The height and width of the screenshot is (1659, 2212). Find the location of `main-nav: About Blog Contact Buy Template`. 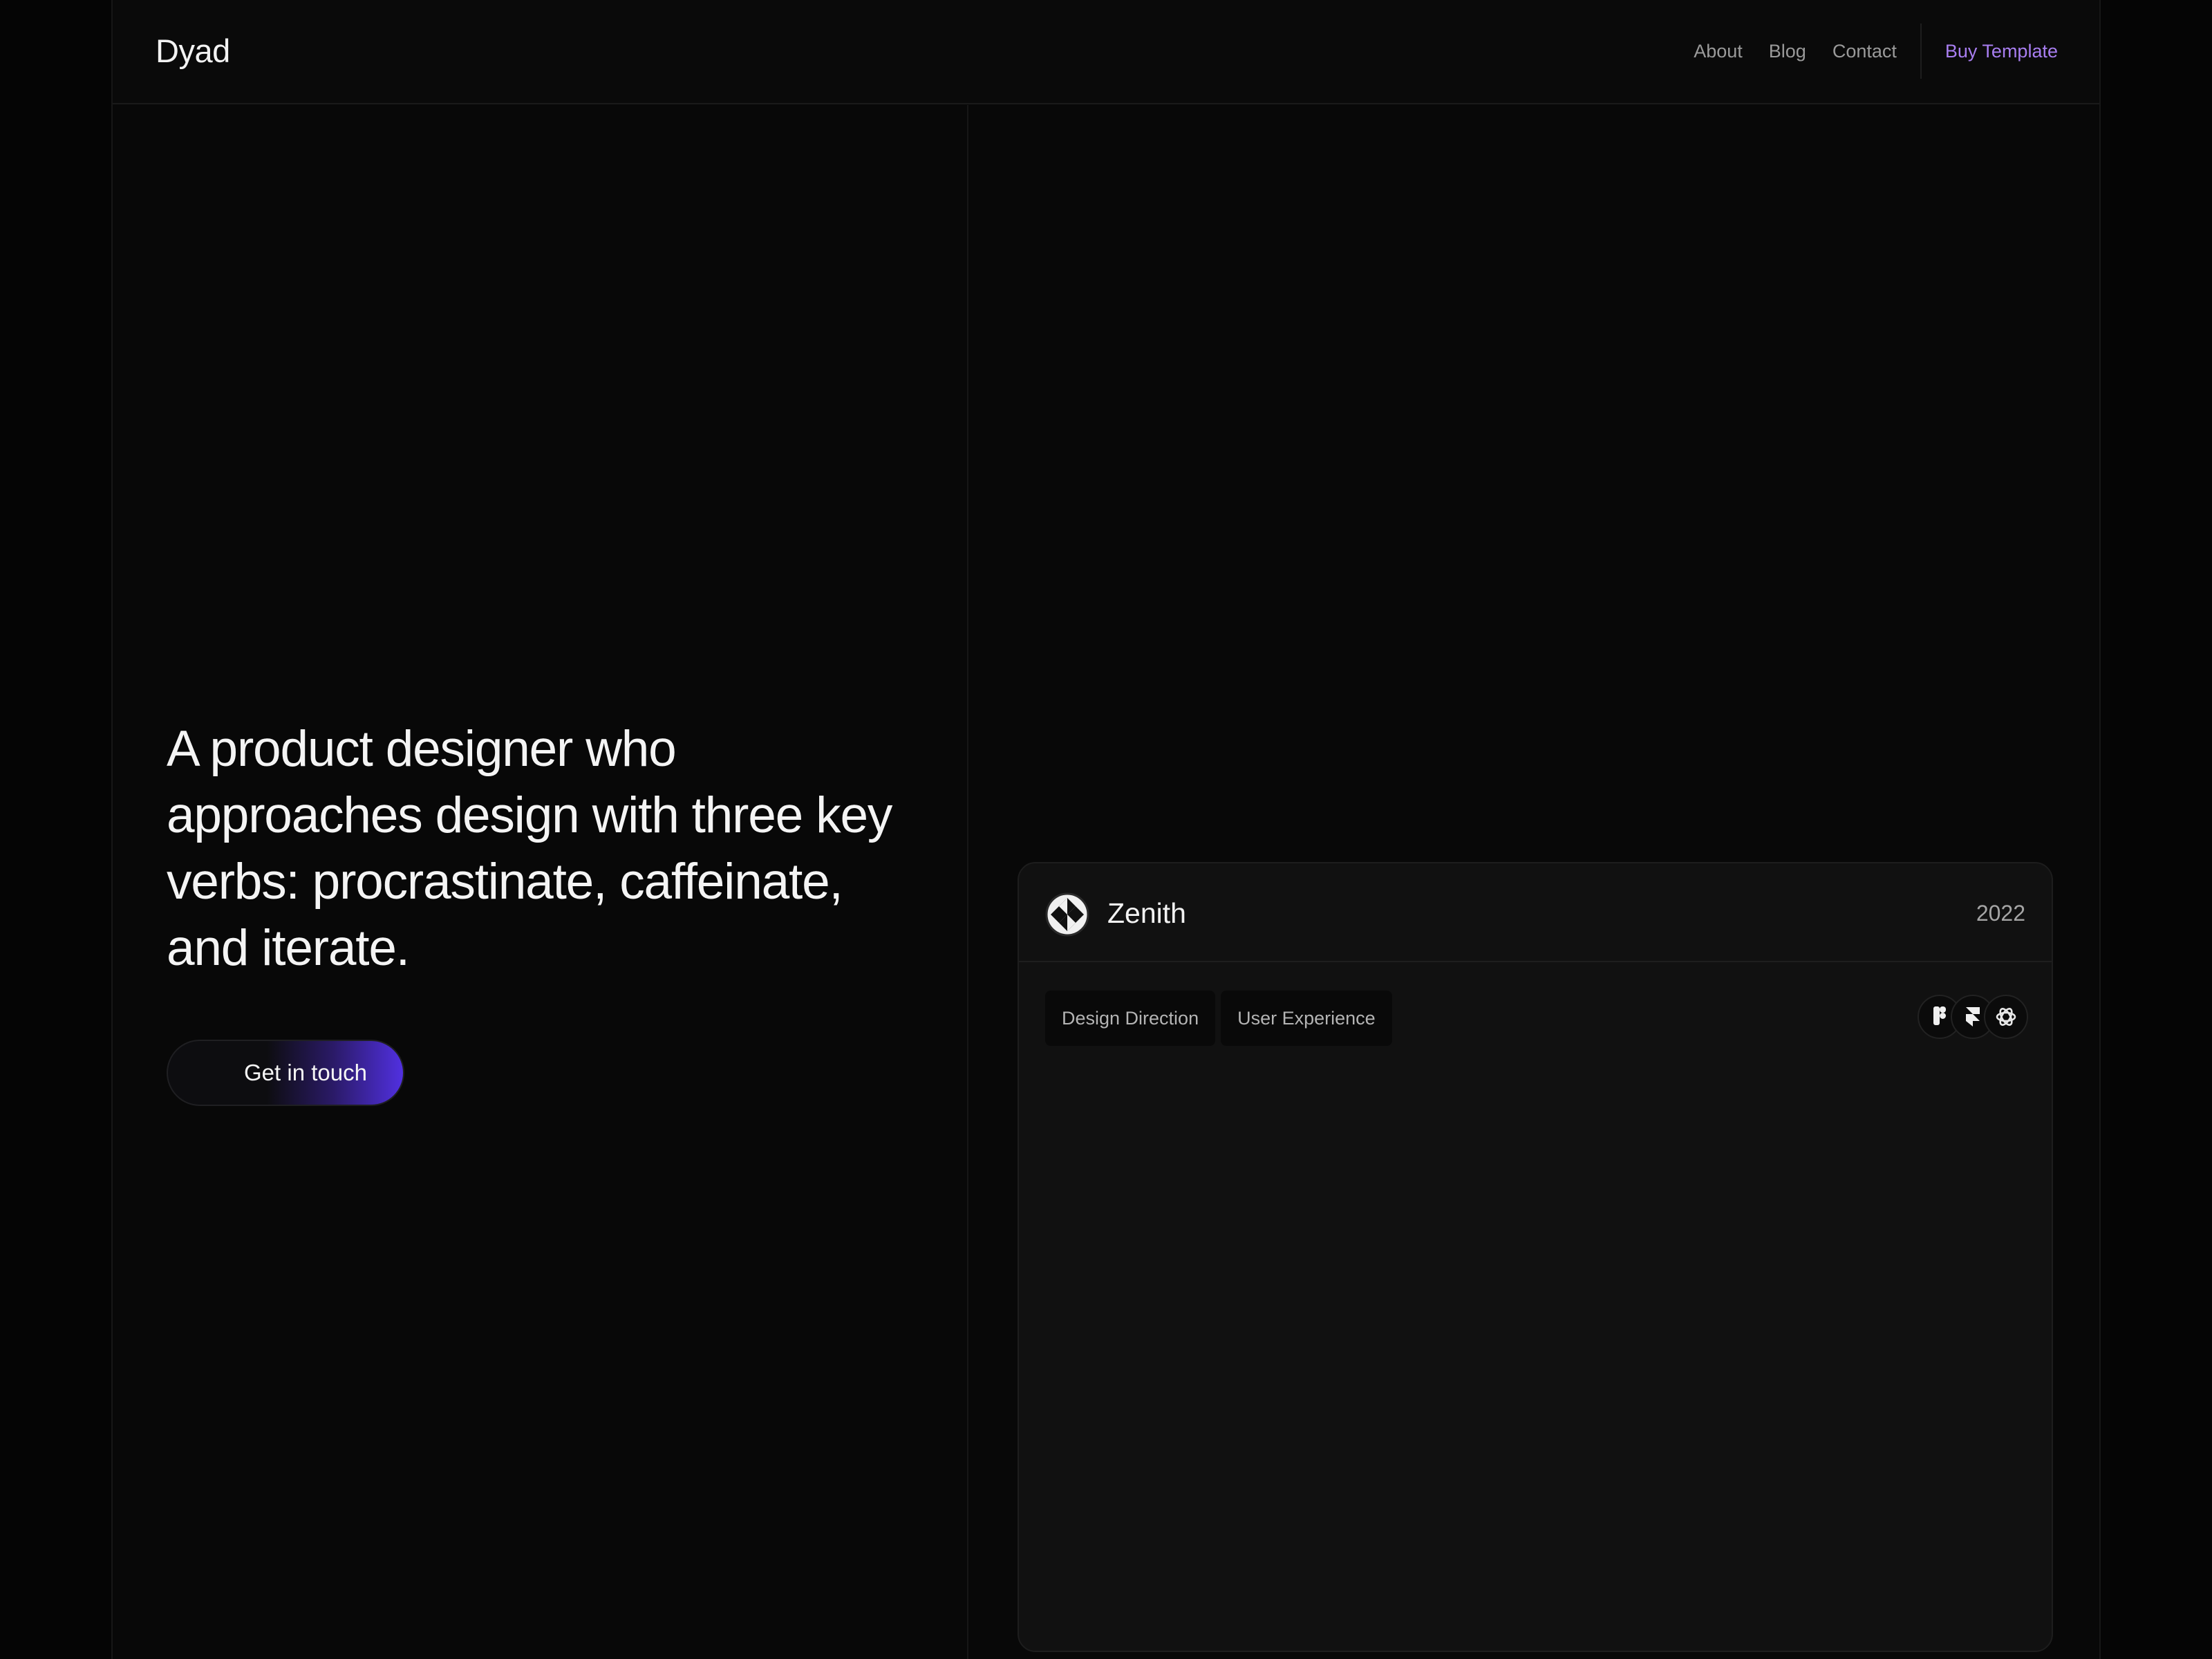

main-nav: About Blog Contact Buy Template is located at coordinates (1863, 51).